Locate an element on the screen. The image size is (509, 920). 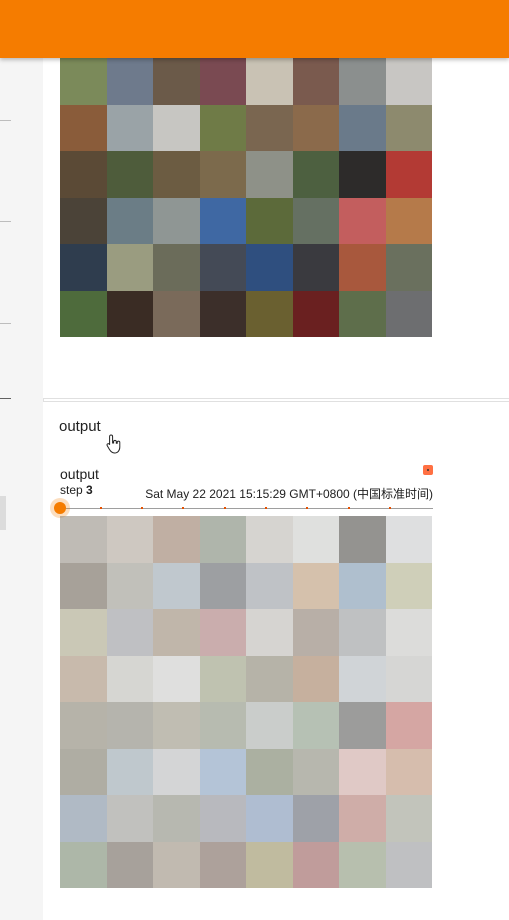
section-title: output is located at coordinates (80, 426).